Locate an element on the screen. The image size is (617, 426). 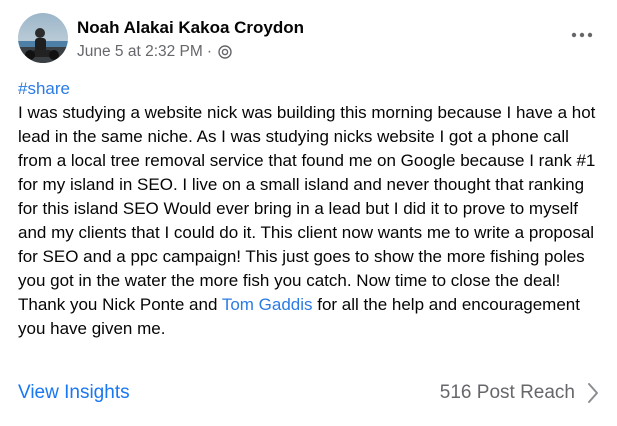
post-timestamp: June 5 at 2:32 PM is located at coordinates (140, 52).